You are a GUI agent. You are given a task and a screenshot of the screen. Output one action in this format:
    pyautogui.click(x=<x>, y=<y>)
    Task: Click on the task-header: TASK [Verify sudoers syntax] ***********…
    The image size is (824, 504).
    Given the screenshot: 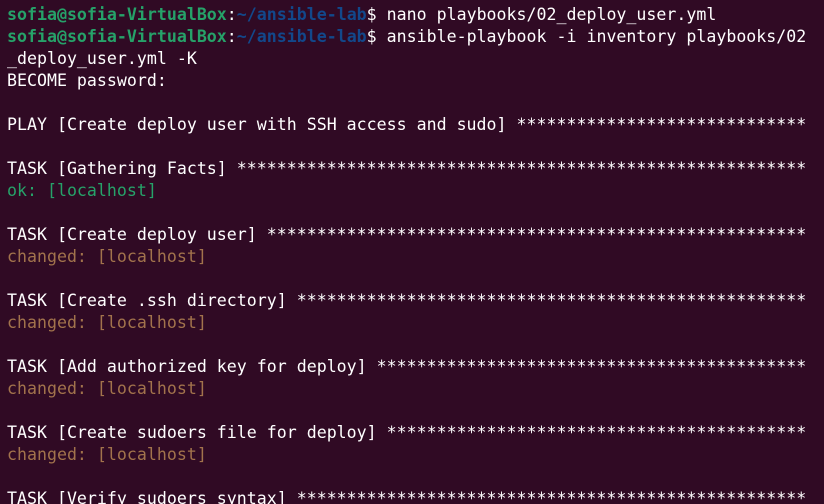 What is the action you would take?
    pyautogui.click(x=407, y=496)
    